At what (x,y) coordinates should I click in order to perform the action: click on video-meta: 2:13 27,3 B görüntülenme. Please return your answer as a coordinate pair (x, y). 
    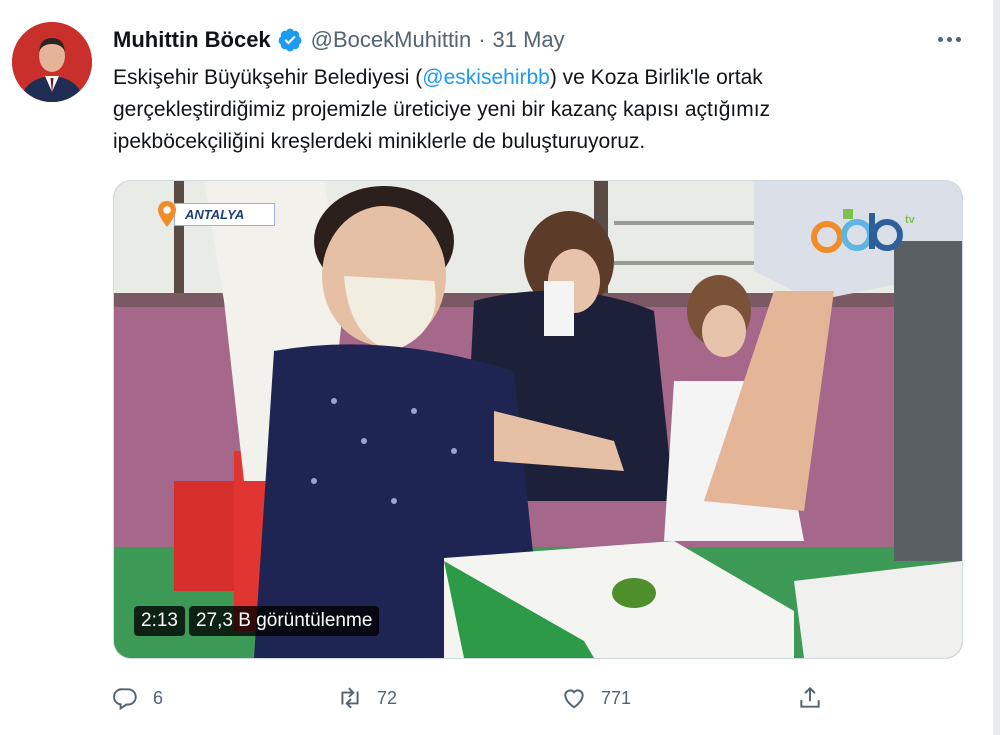
    Looking at the image, I should click on (257, 621).